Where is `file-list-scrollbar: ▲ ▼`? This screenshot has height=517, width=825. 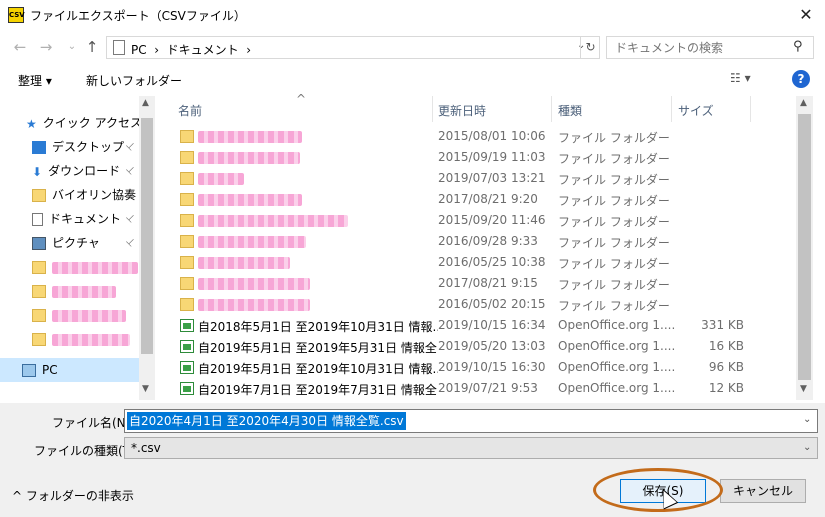
file-list-scrollbar: ▲ ▼ is located at coordinates (804, 248).